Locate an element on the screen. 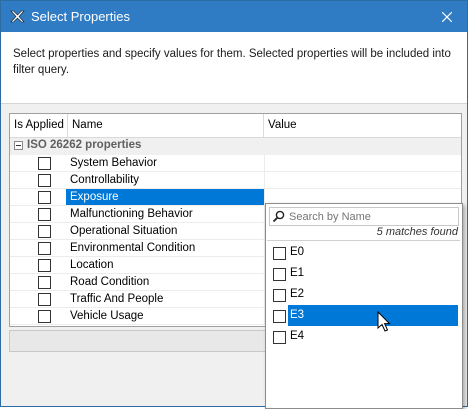  option-item: E0 is located at coordinates (363, 252).